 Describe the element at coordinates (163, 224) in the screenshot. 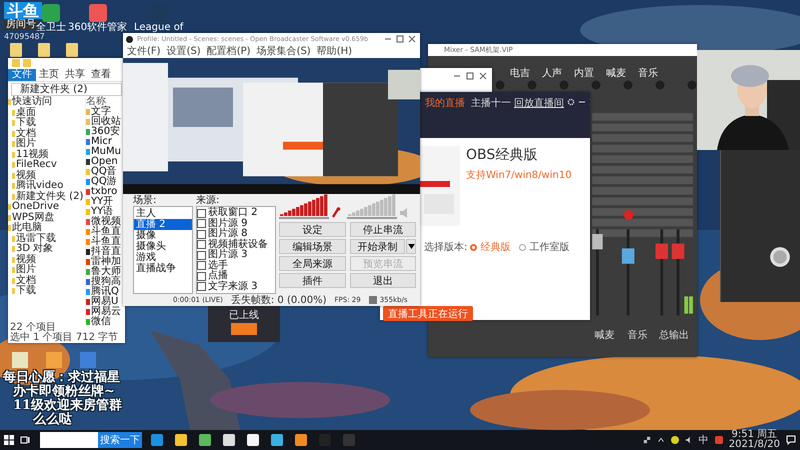

I see `scene-item: 直播 2` at that location.